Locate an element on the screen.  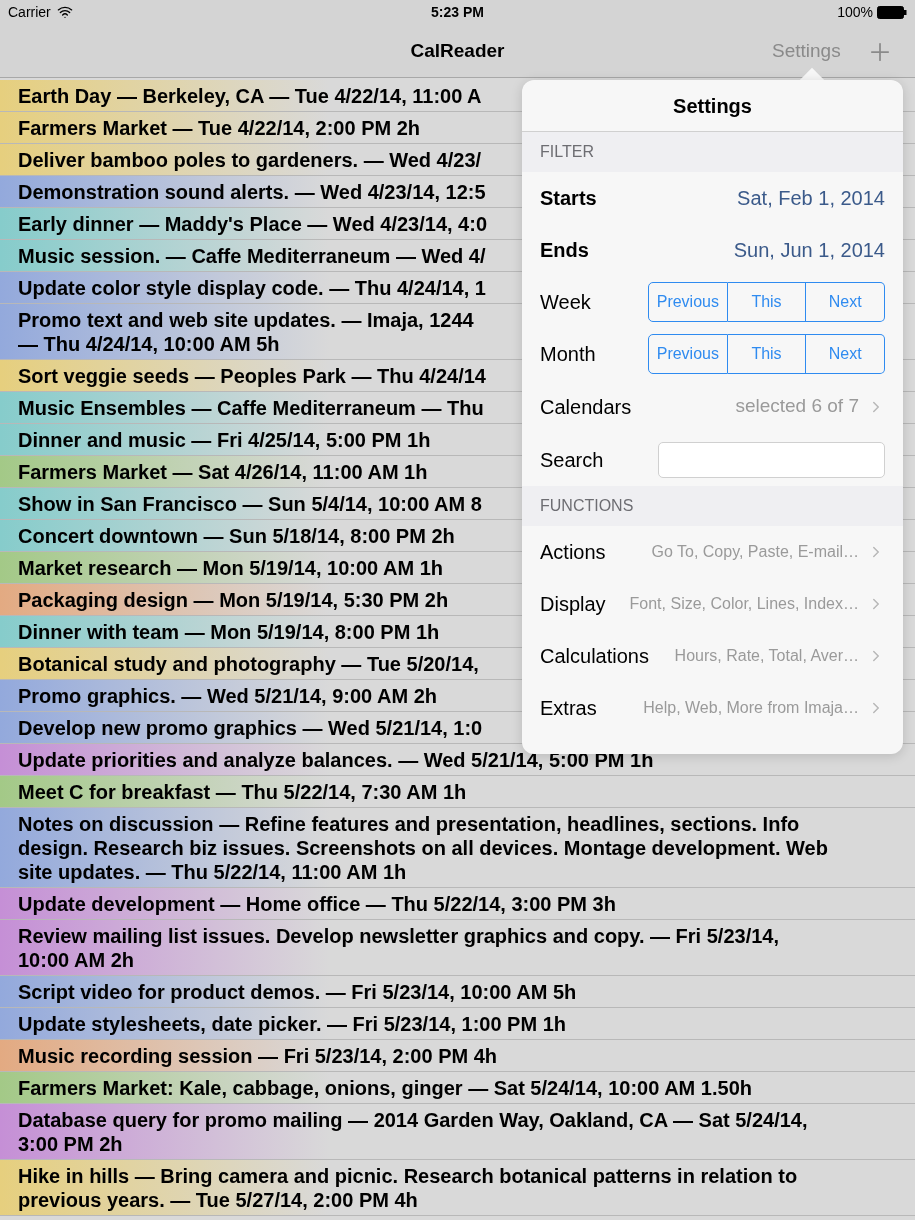
event-text: Music session. — Caffe Mediterraneum — Wed 4/ is located at coordinates (252, 255).